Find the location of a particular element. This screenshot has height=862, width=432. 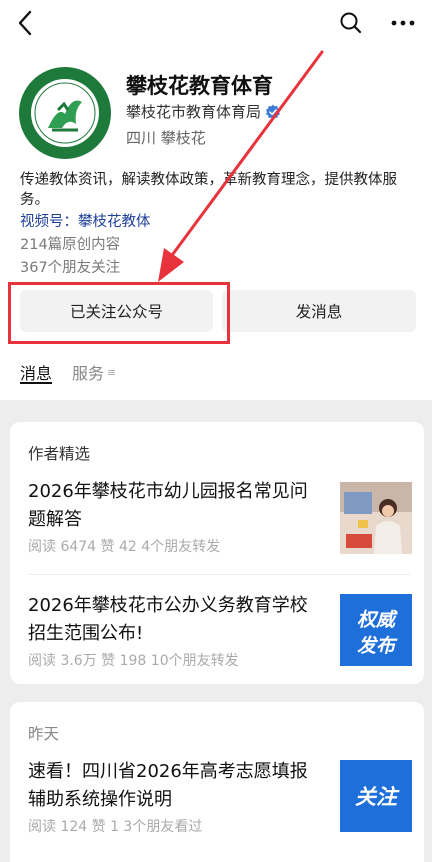

thumb-text-1: 权威 is located at coordinates (377, 620).